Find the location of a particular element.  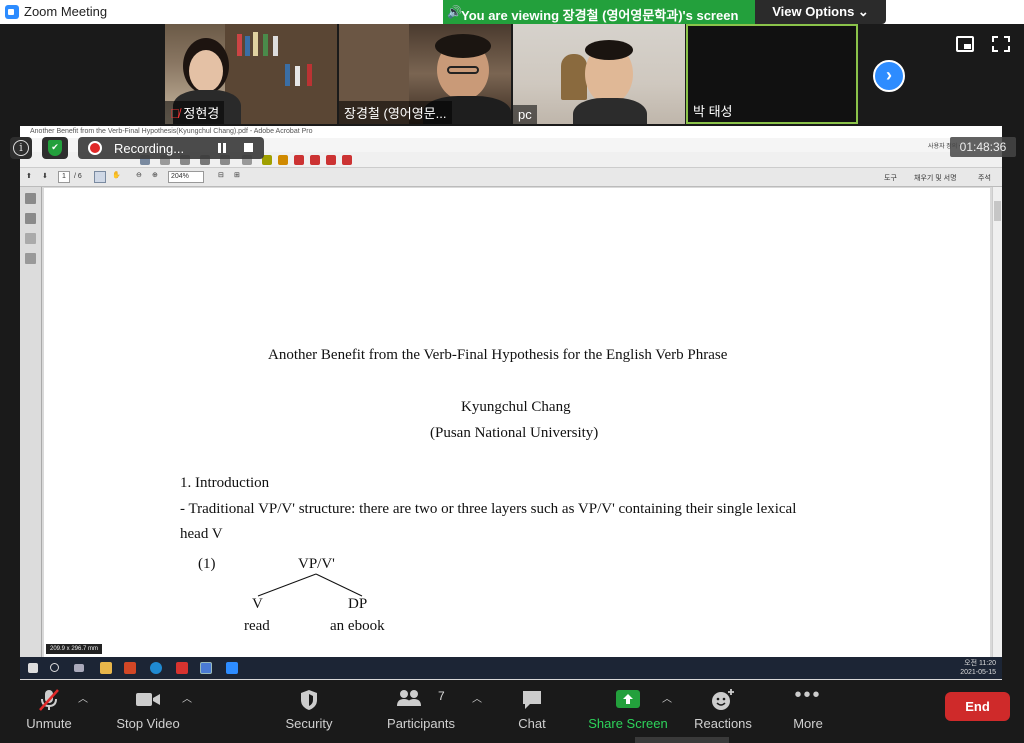

meeting-info-button: i is located at coordinates (21, 148).